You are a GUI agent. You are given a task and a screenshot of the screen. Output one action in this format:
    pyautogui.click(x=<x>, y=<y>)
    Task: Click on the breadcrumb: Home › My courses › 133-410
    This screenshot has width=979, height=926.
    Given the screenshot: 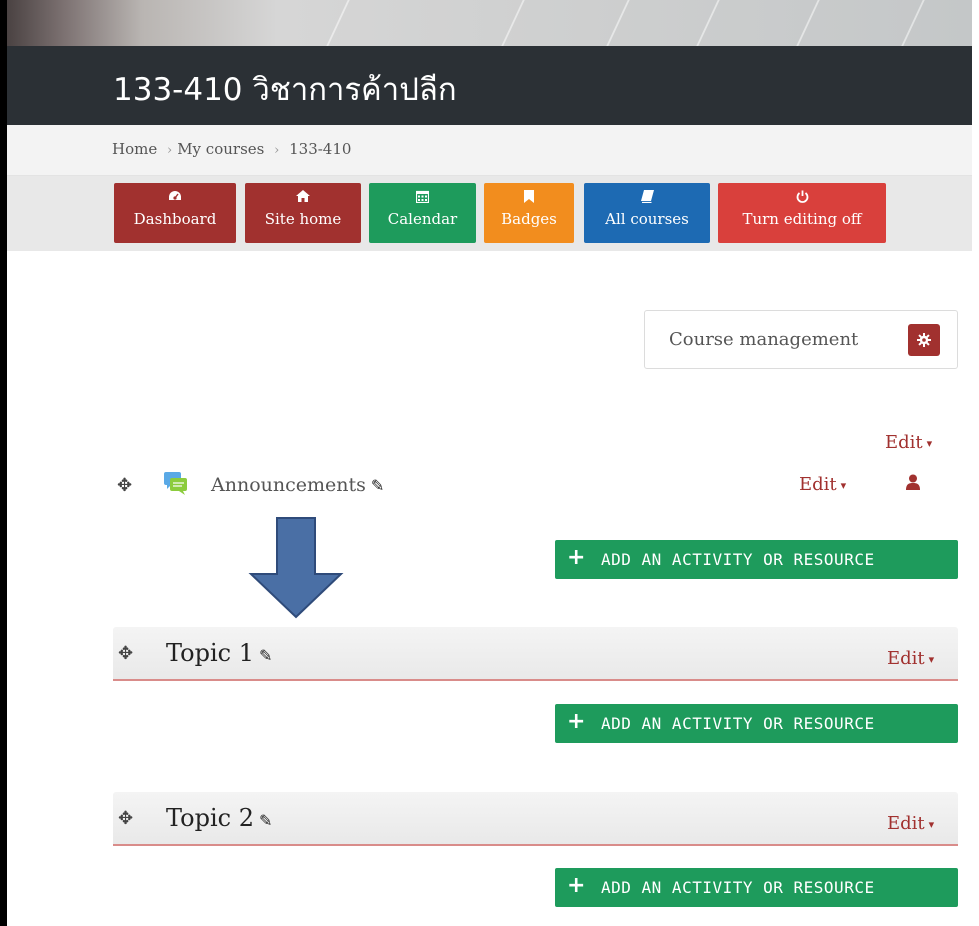 What is the action you would take?
    pyautogui.click(x=231, y=149)
    